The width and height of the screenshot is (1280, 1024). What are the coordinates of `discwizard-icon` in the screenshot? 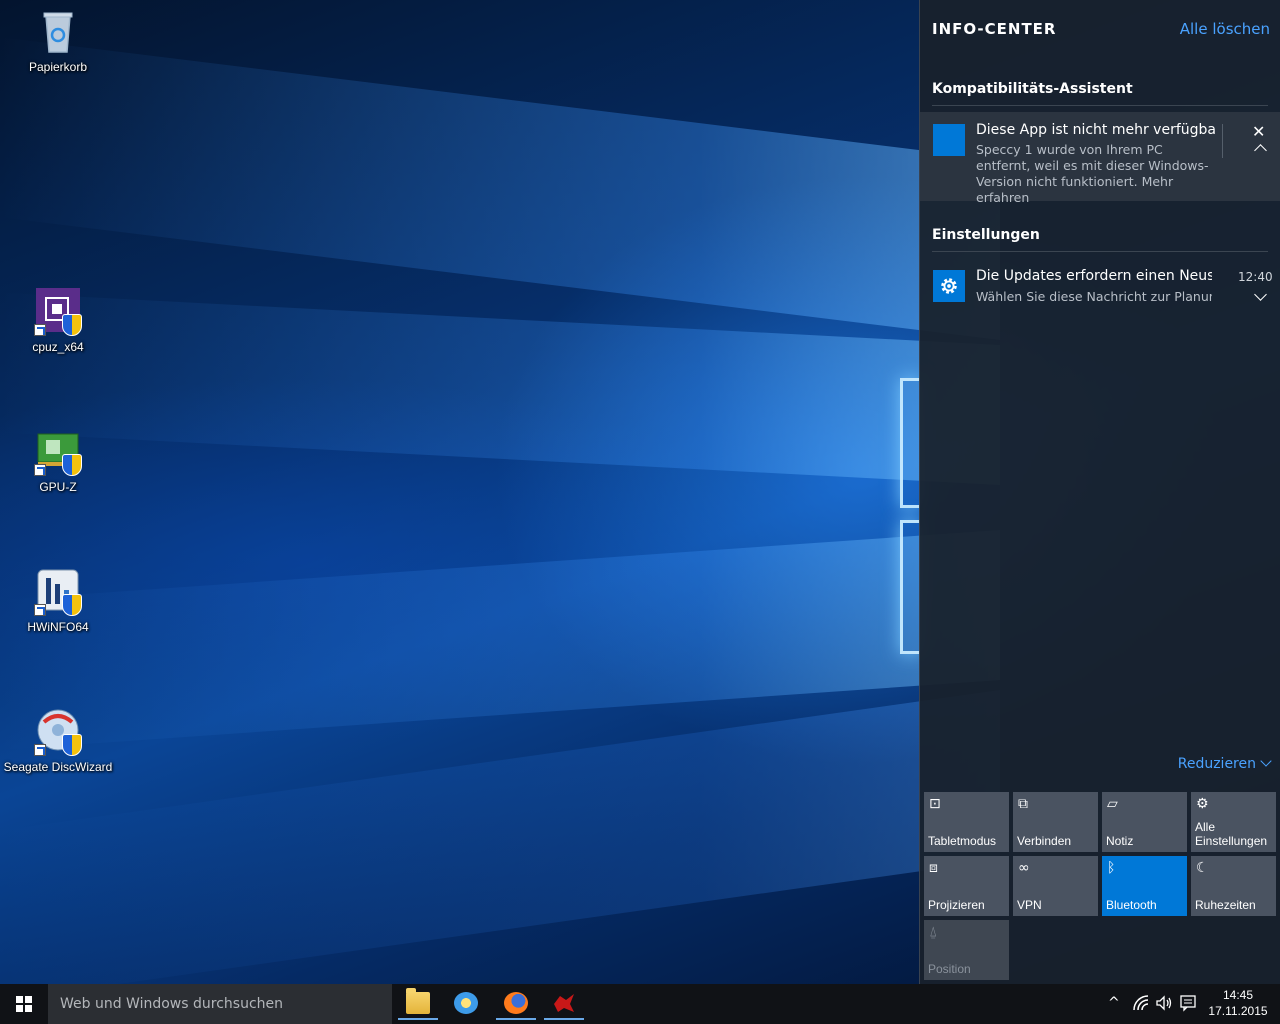 It's located at (58, 732).